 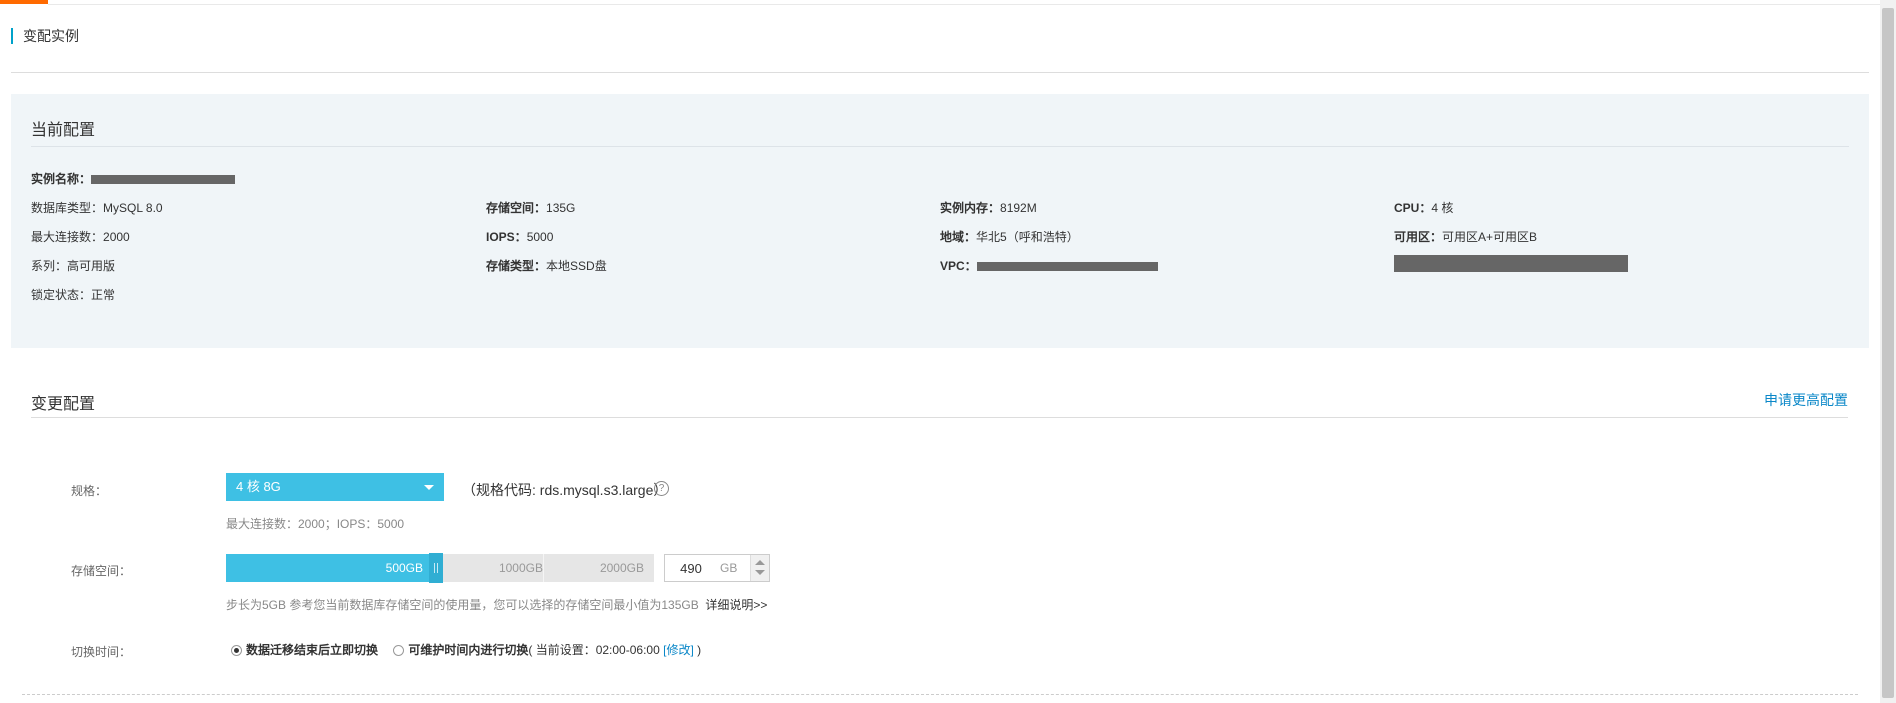 What do you see at coordinates (61, 179) in the screenshot?
I see `instance-name-label: 实例名称：` at bounding box center [61, 179].